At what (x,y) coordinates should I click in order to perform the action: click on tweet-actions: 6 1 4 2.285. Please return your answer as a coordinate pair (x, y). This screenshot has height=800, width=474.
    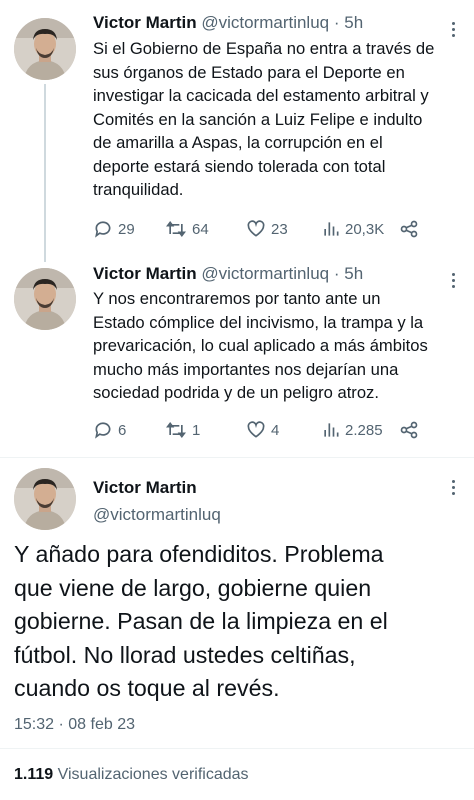
    Looking at the image, I should click on (263, 430).